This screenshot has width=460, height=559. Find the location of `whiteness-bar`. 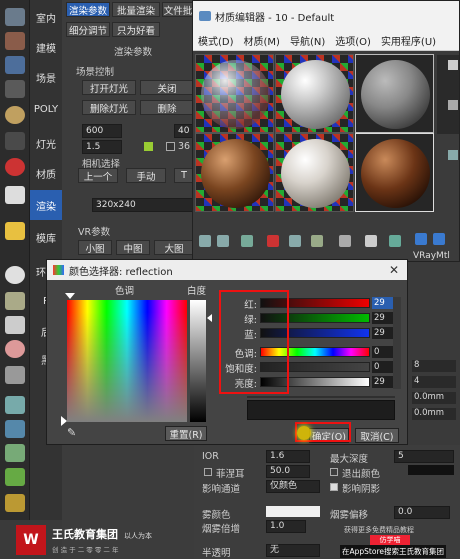

whiteness-bar is located at coordinates (198, 361).